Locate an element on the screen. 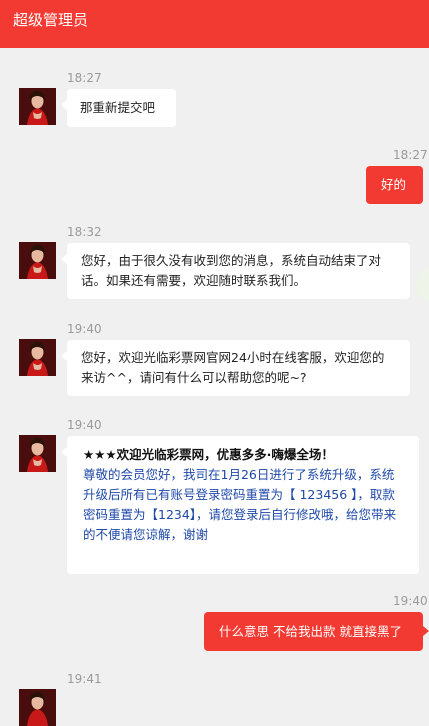 The image size is (429, 726). message-text: 什么意思 不给我出款 就直接黑了 is located at coordinates (310, 631).